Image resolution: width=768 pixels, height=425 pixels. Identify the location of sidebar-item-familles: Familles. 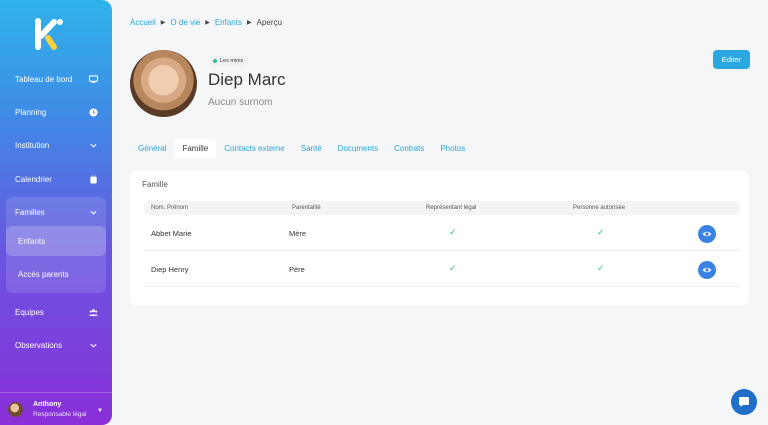
(56, 212).